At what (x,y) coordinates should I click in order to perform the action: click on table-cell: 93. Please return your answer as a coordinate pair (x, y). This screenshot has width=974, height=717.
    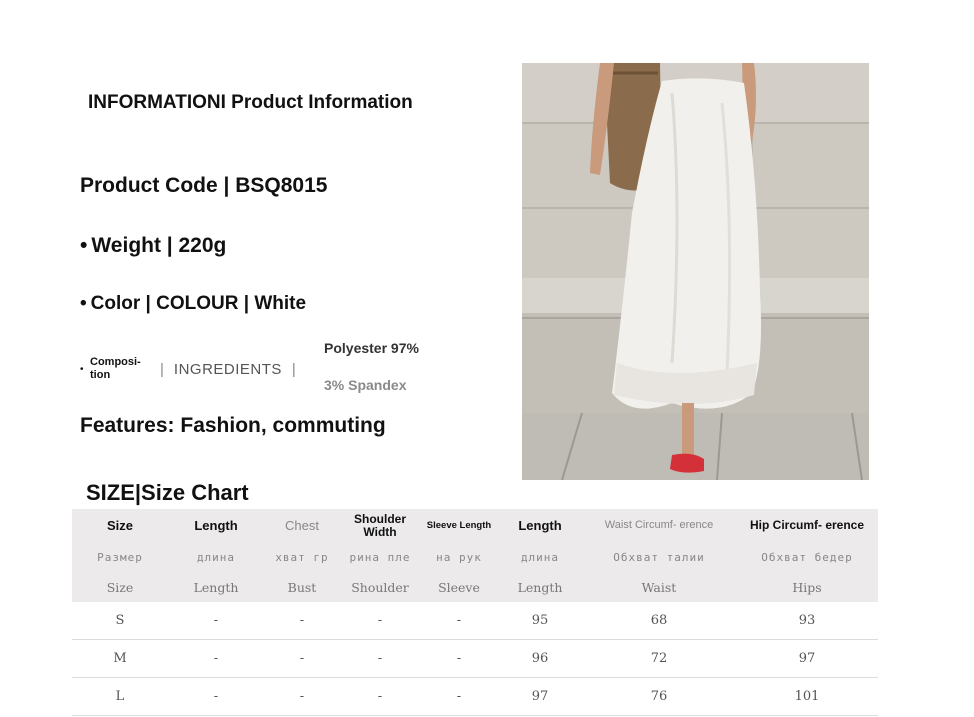
    Looking at the image, I should click on (807, 621).